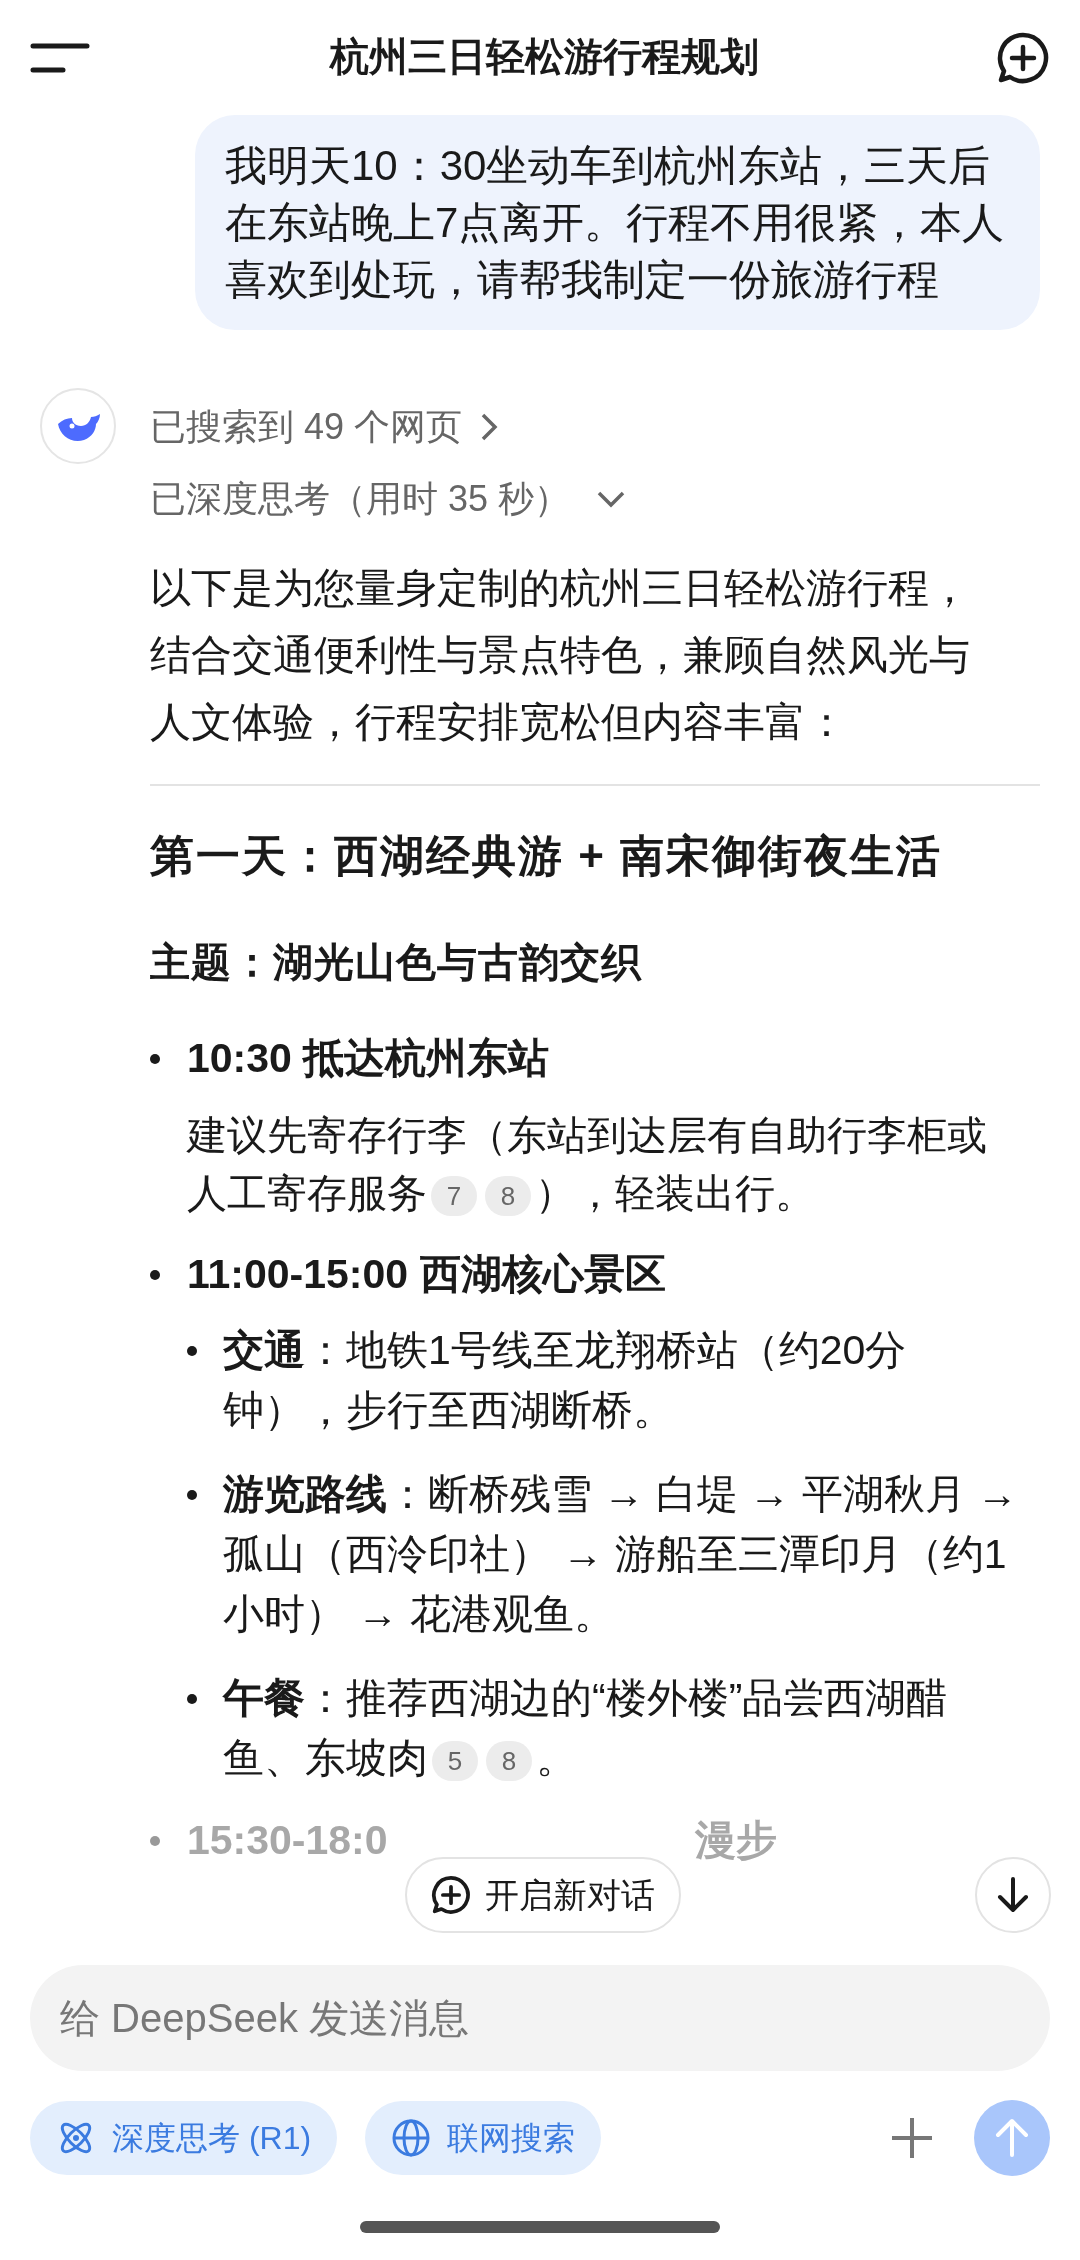  What do you see at coordinates (587, 1165) in the screenshot?
I see `paragraph-text: 建议先寄存行李（东站到达层有自助行李柜或人工寄存服务 7 8 ），轻装出行。` at bounding box center [587, 1165].